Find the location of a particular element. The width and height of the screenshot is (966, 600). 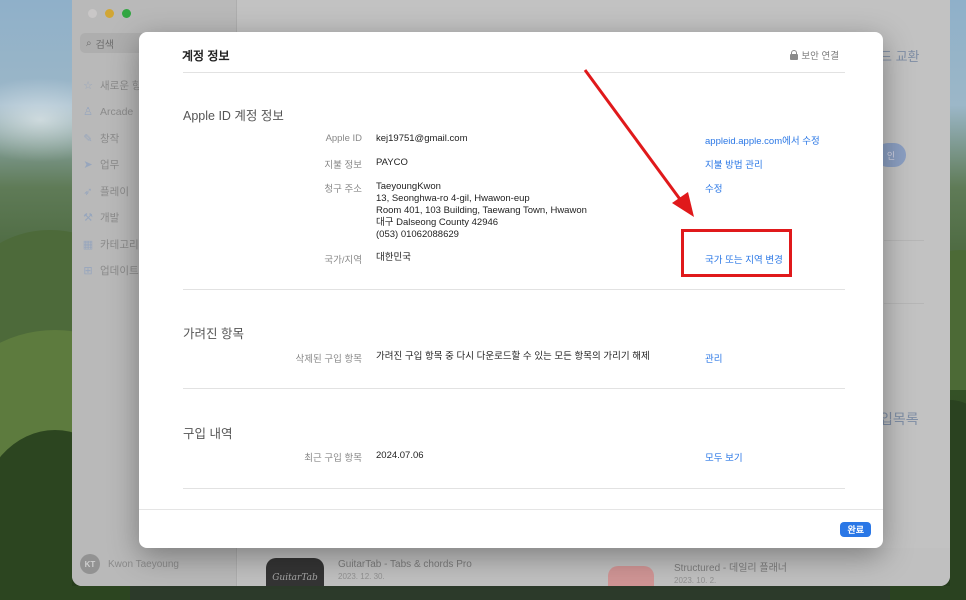

annotation-arrow is located at coordinates (638, 143).